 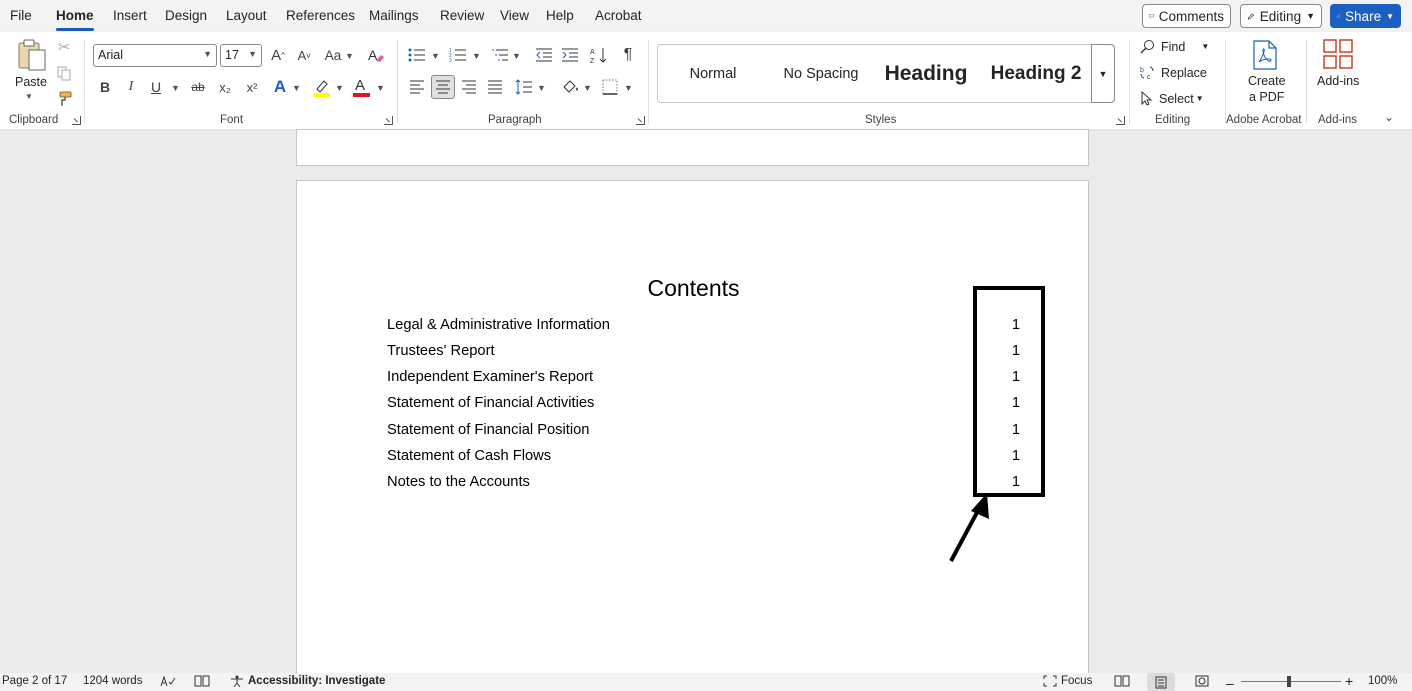 What do you see at coordinates (544, 55) in the screenshot?
I see `decrease-indent-icon` at bounding box center [544, 55].